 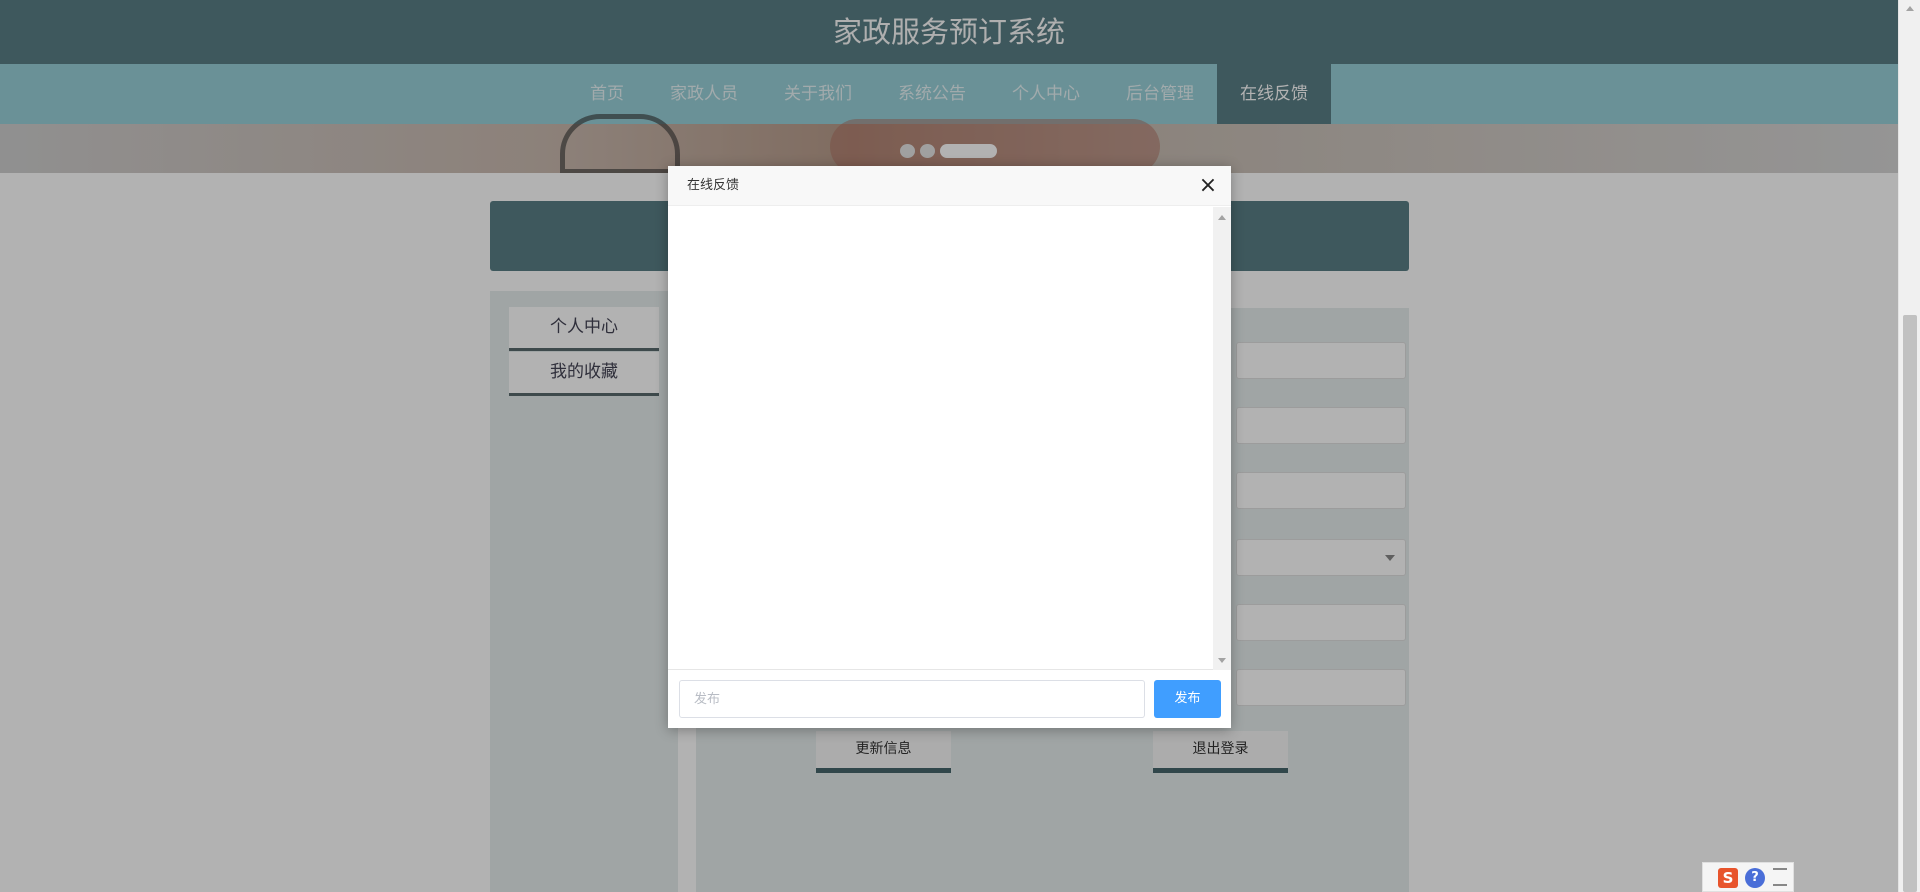 I want to click on dialog-footer: 发布, so click(x=949, y=699).